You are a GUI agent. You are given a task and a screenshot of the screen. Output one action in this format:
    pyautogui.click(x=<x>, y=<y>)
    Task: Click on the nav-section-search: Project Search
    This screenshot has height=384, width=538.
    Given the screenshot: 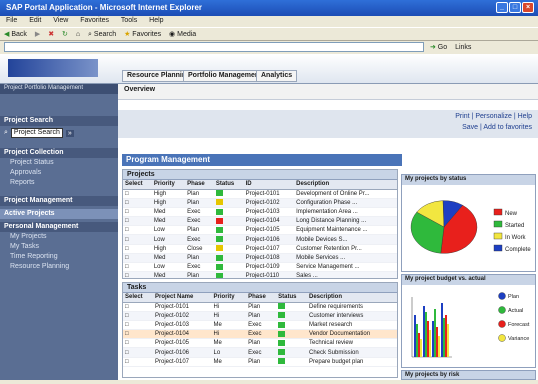 What is the action you would take?
    pyautogui.click(x=59, y=121)
    